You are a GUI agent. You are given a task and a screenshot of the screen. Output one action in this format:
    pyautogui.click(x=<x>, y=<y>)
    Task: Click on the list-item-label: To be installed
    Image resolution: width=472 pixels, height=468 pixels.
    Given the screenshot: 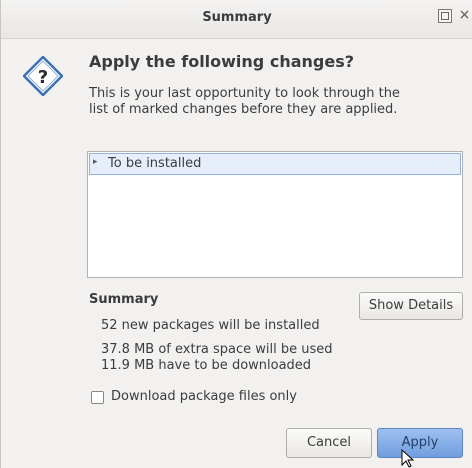 What is the action you would take?
    pyautogui.click(x=155, y=163)
    